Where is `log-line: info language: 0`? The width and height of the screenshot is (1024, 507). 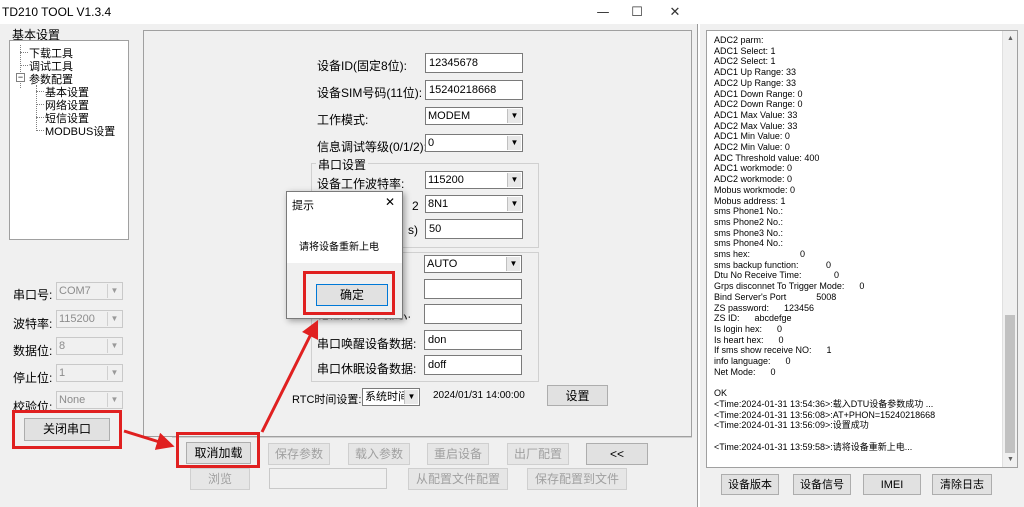
log-line: info language: 0 is located at coordinates (752, 361).